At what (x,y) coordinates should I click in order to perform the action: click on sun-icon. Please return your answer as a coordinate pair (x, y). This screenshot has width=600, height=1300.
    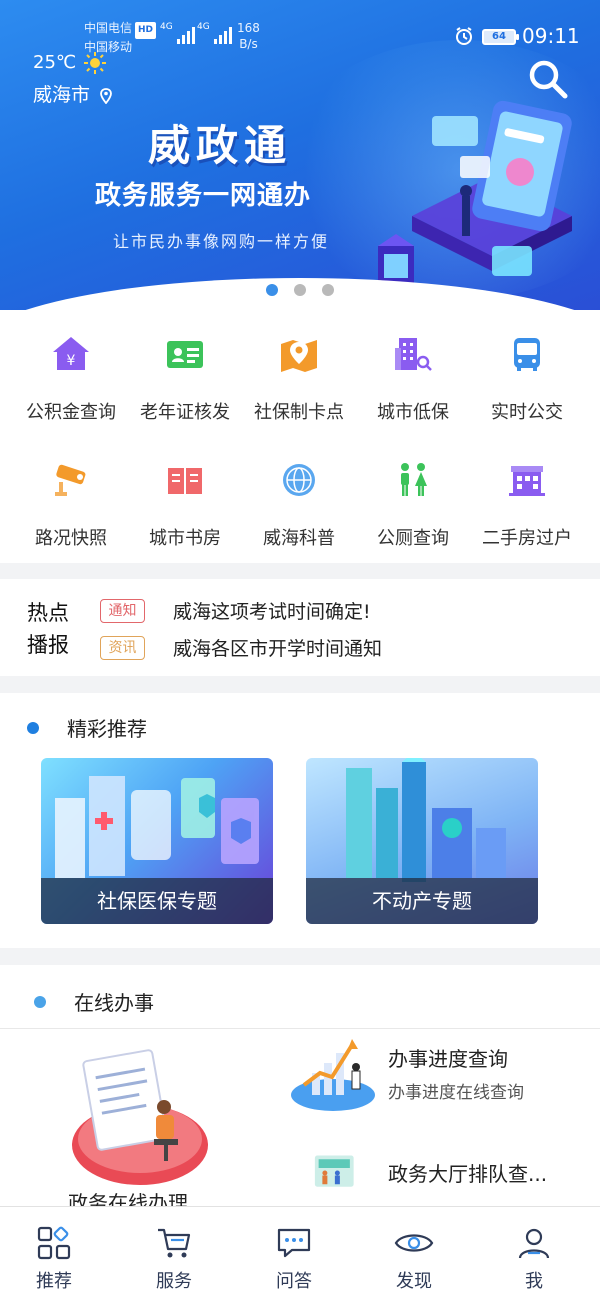
    Looking at the image, I should click on (94, 63).